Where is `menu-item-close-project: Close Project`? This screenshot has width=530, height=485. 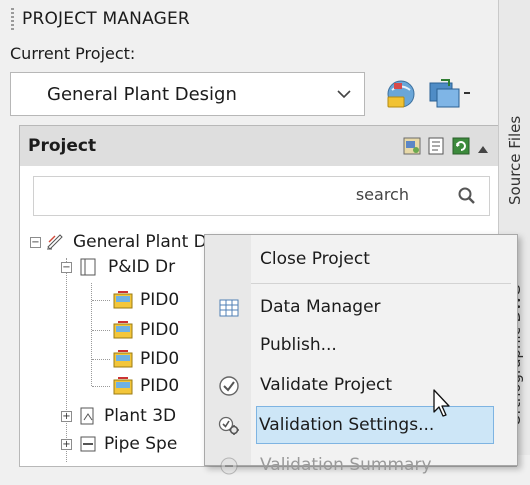 menu-item-close-project: Close Project is located at coordinates (360, 259).